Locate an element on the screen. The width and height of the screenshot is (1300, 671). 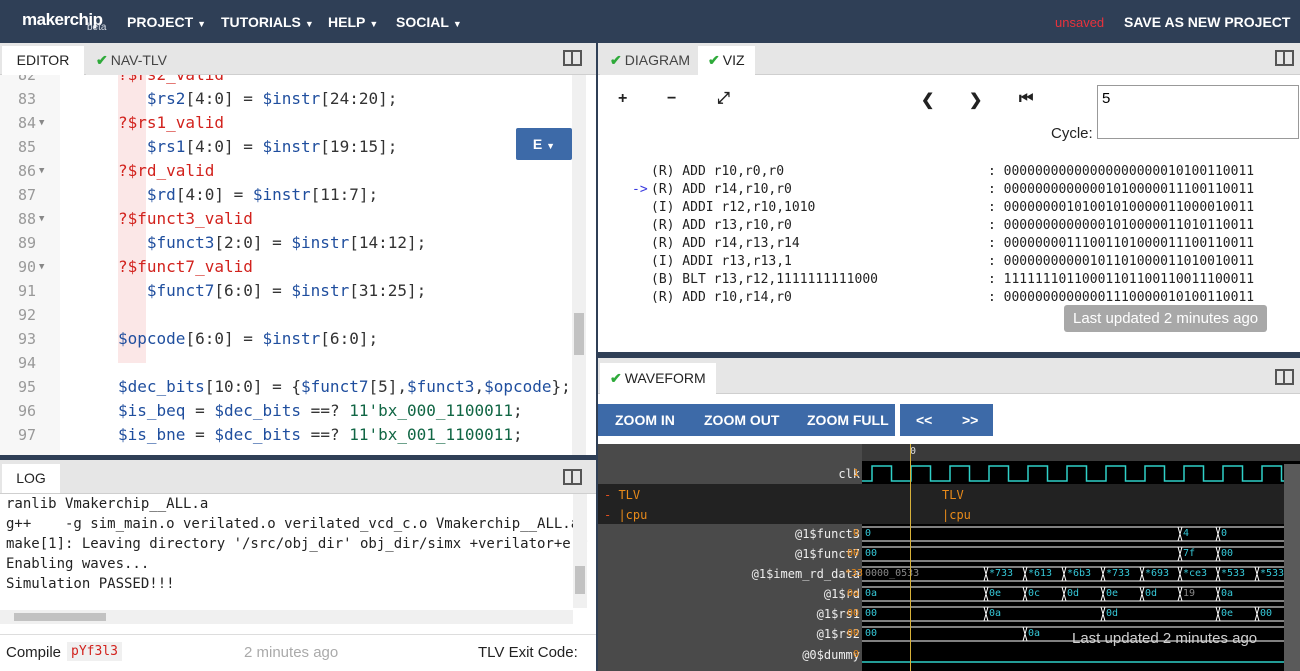
fit-screen-icon: ⤢ is located at coordinates (723, 99).